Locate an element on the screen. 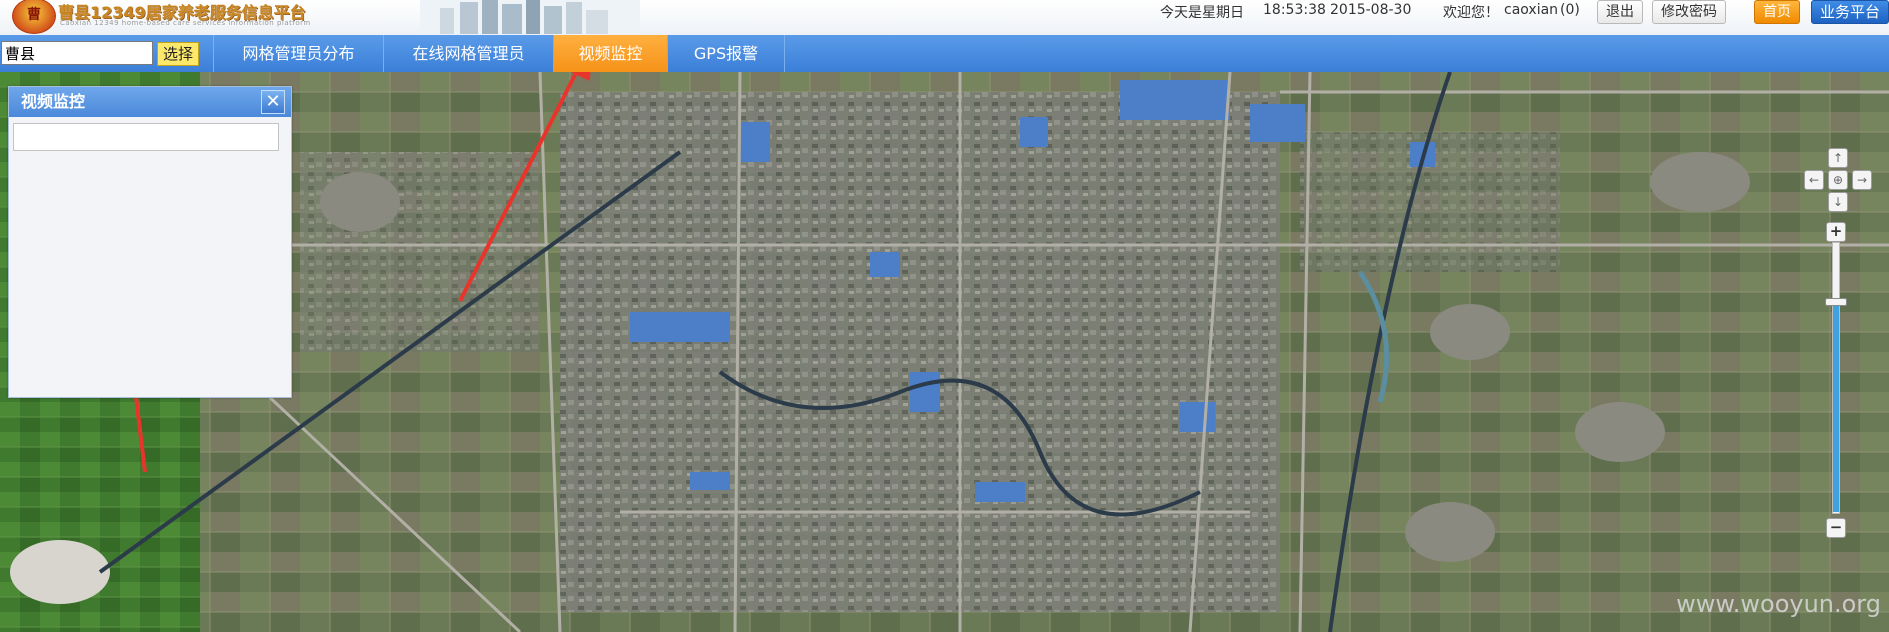  message-count: (0) is located at coordinates (1570, 10).